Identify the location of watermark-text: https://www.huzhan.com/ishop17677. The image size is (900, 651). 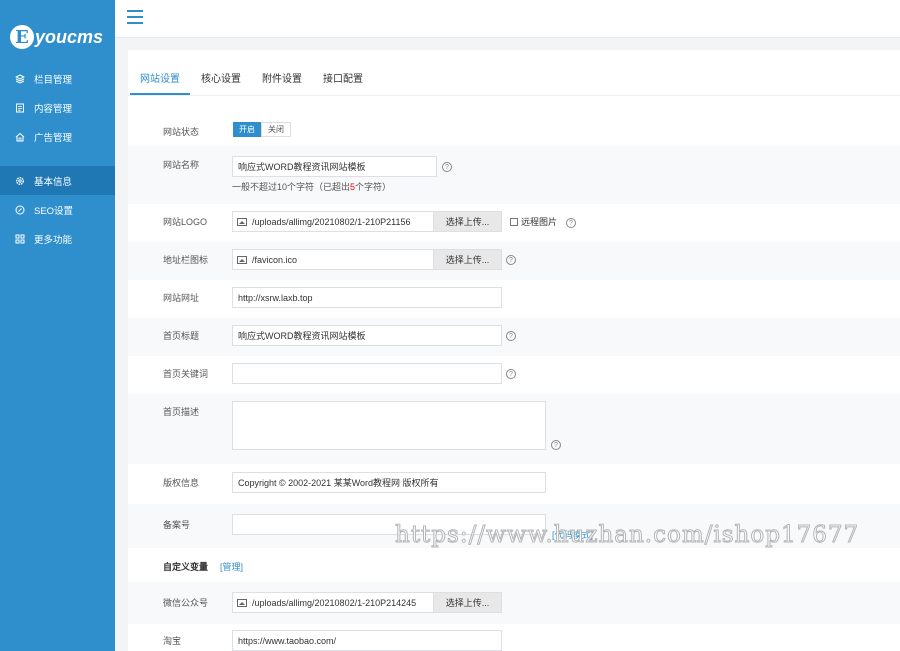
(627, 535).